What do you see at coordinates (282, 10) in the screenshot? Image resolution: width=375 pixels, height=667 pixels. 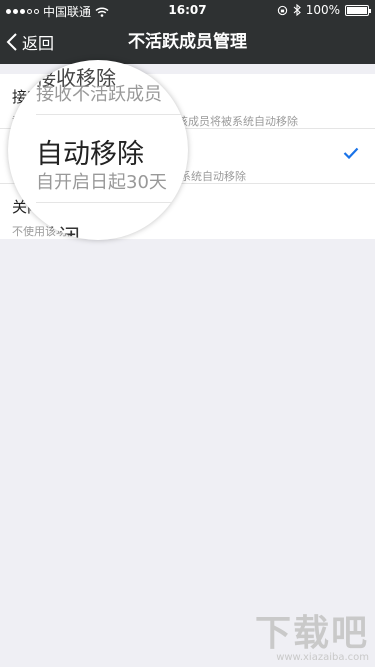 I see `orientation-lock-icon` at bounding box center [282, 10].